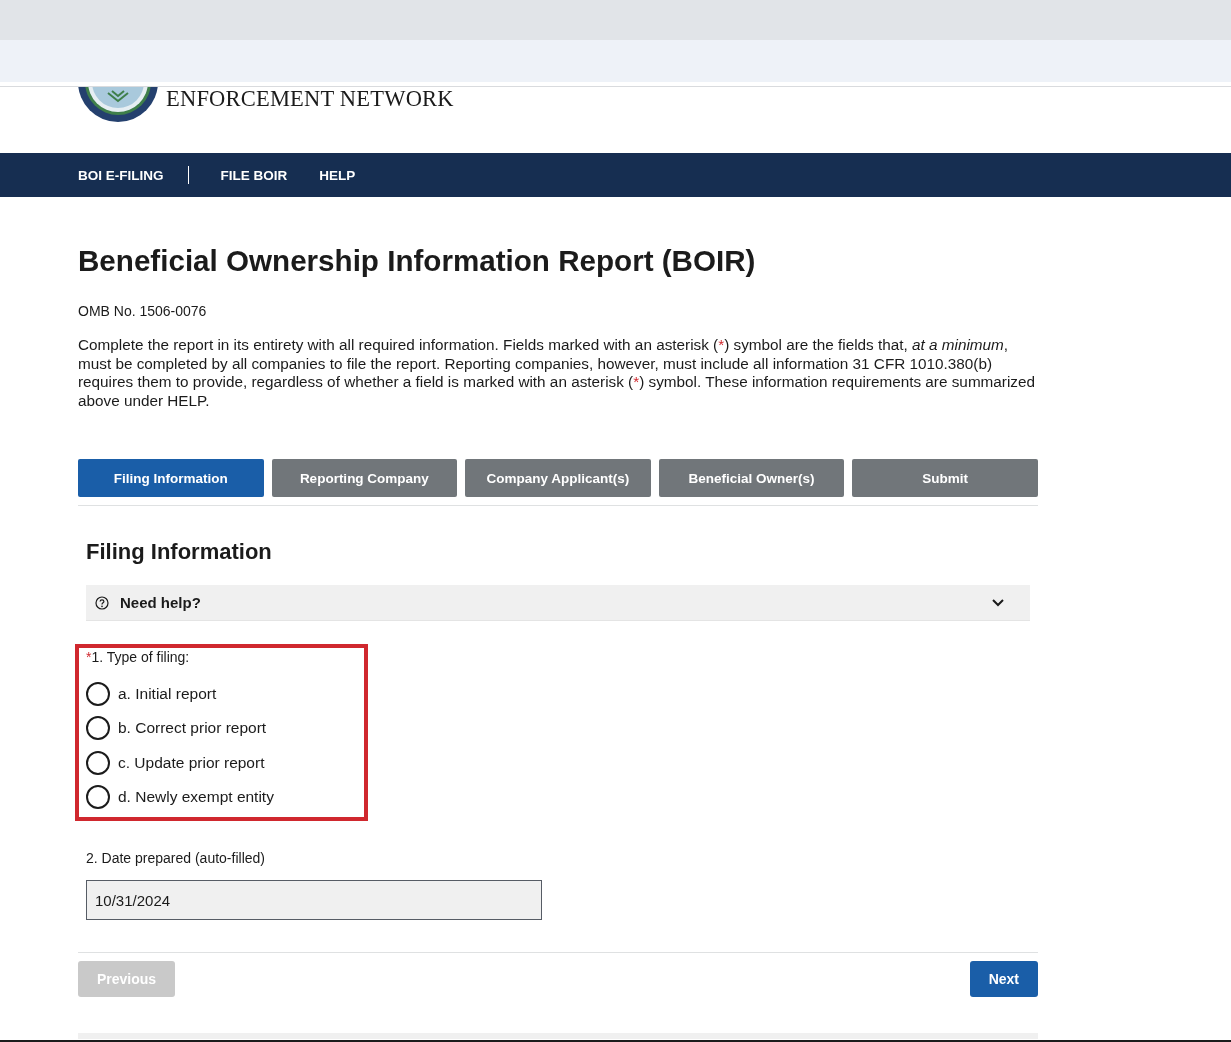 The width and height of the screenshot is (1231, 1042). Describe the element at coordinates (364, 478) in the screenshot. I see `step-tab: Reporting Company` at that location.